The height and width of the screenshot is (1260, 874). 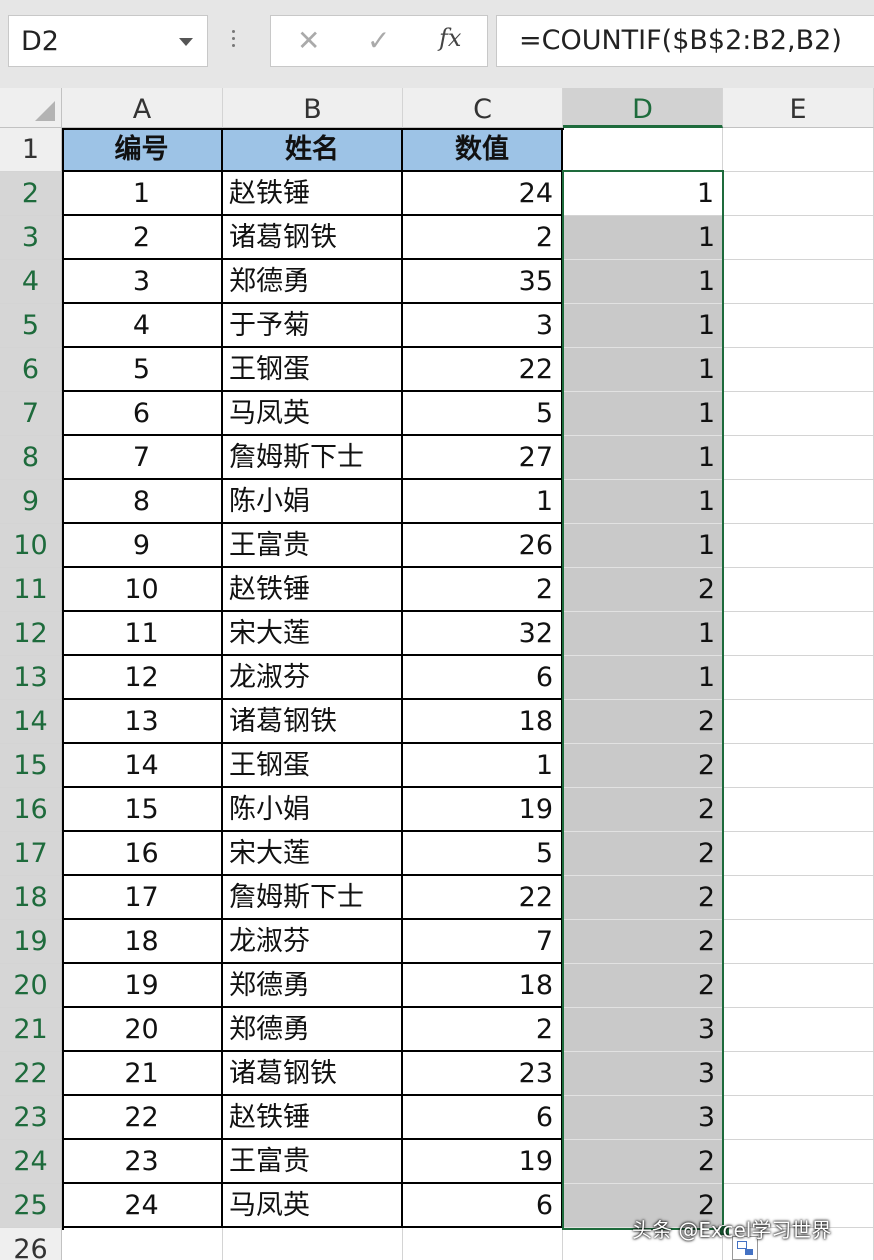 I want to click on cell-c: 19, so click(x=483, y=1162).